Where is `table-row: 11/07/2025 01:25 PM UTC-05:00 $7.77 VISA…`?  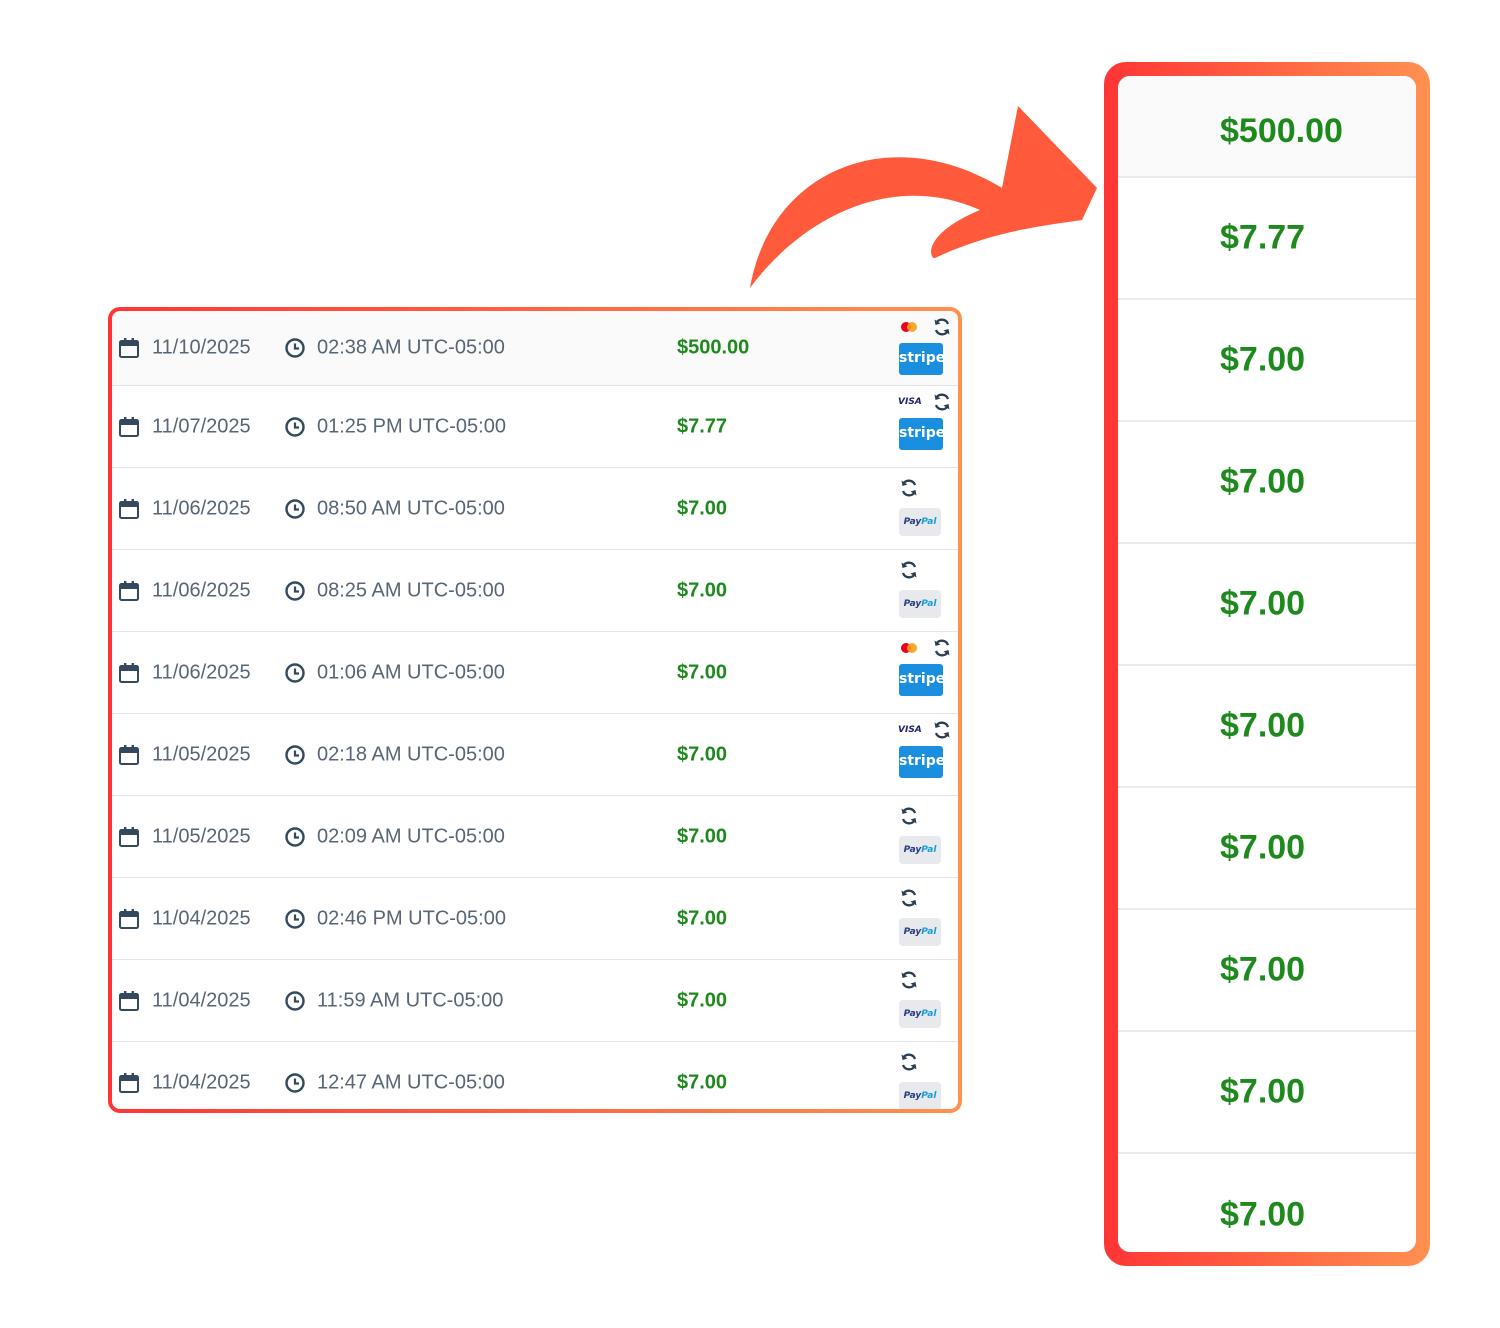 table-row: 11/07/2025 01:25 PM UTC-05:00 $7.77 VISA… is located at coordinates (535, 427).